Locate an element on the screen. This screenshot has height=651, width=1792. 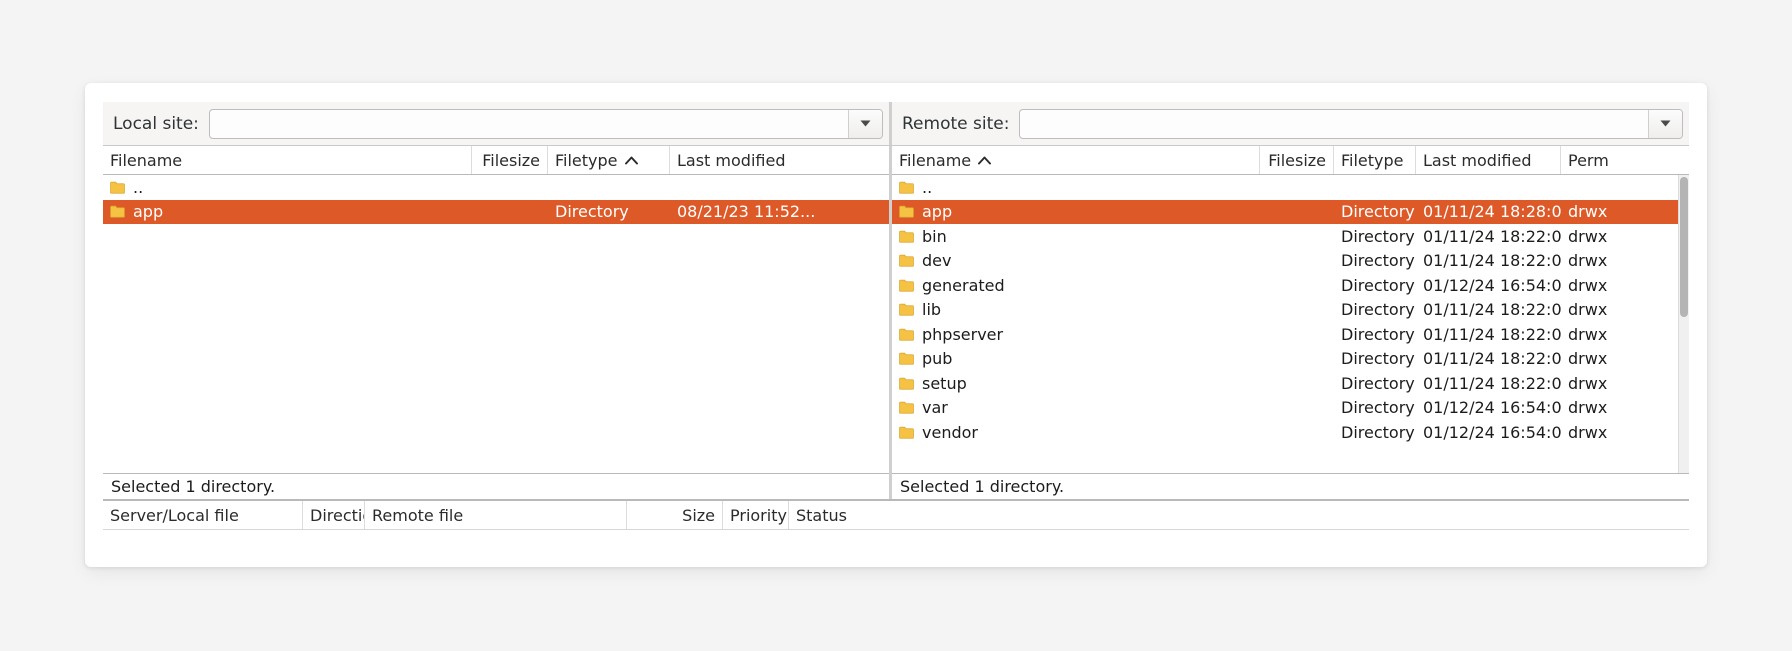
local-site-input is located at coordinates (529, 124).